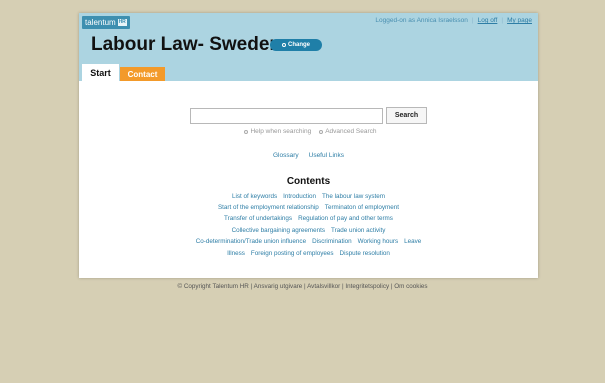 The image size is (605, 383). Describe the element at coordinates (332, 241) in the screenshot. I see `contents-link: Discrimination` at that location.